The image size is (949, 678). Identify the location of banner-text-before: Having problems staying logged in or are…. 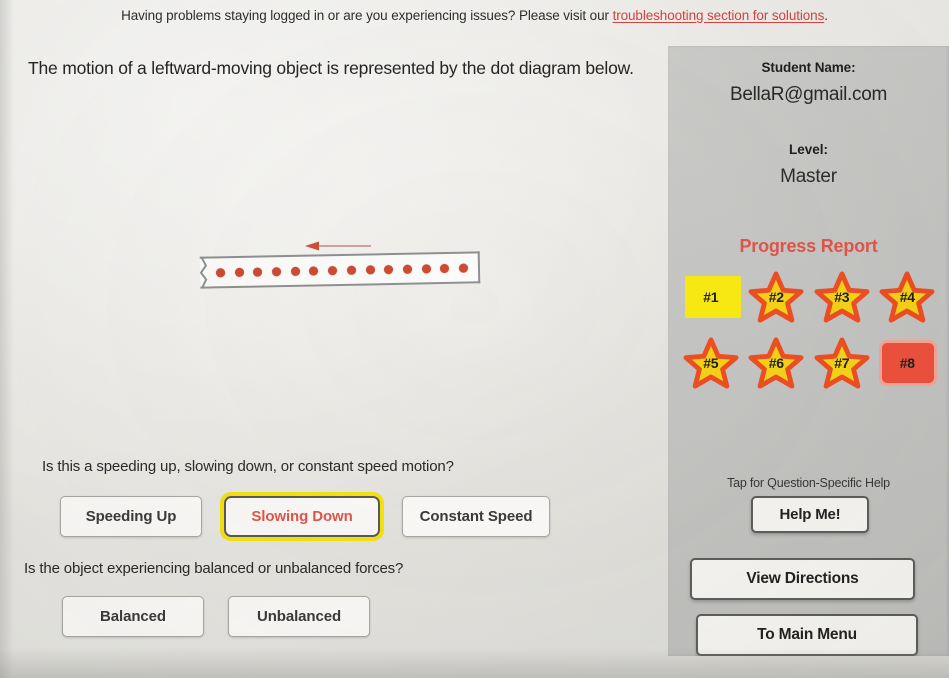
(367, 15).